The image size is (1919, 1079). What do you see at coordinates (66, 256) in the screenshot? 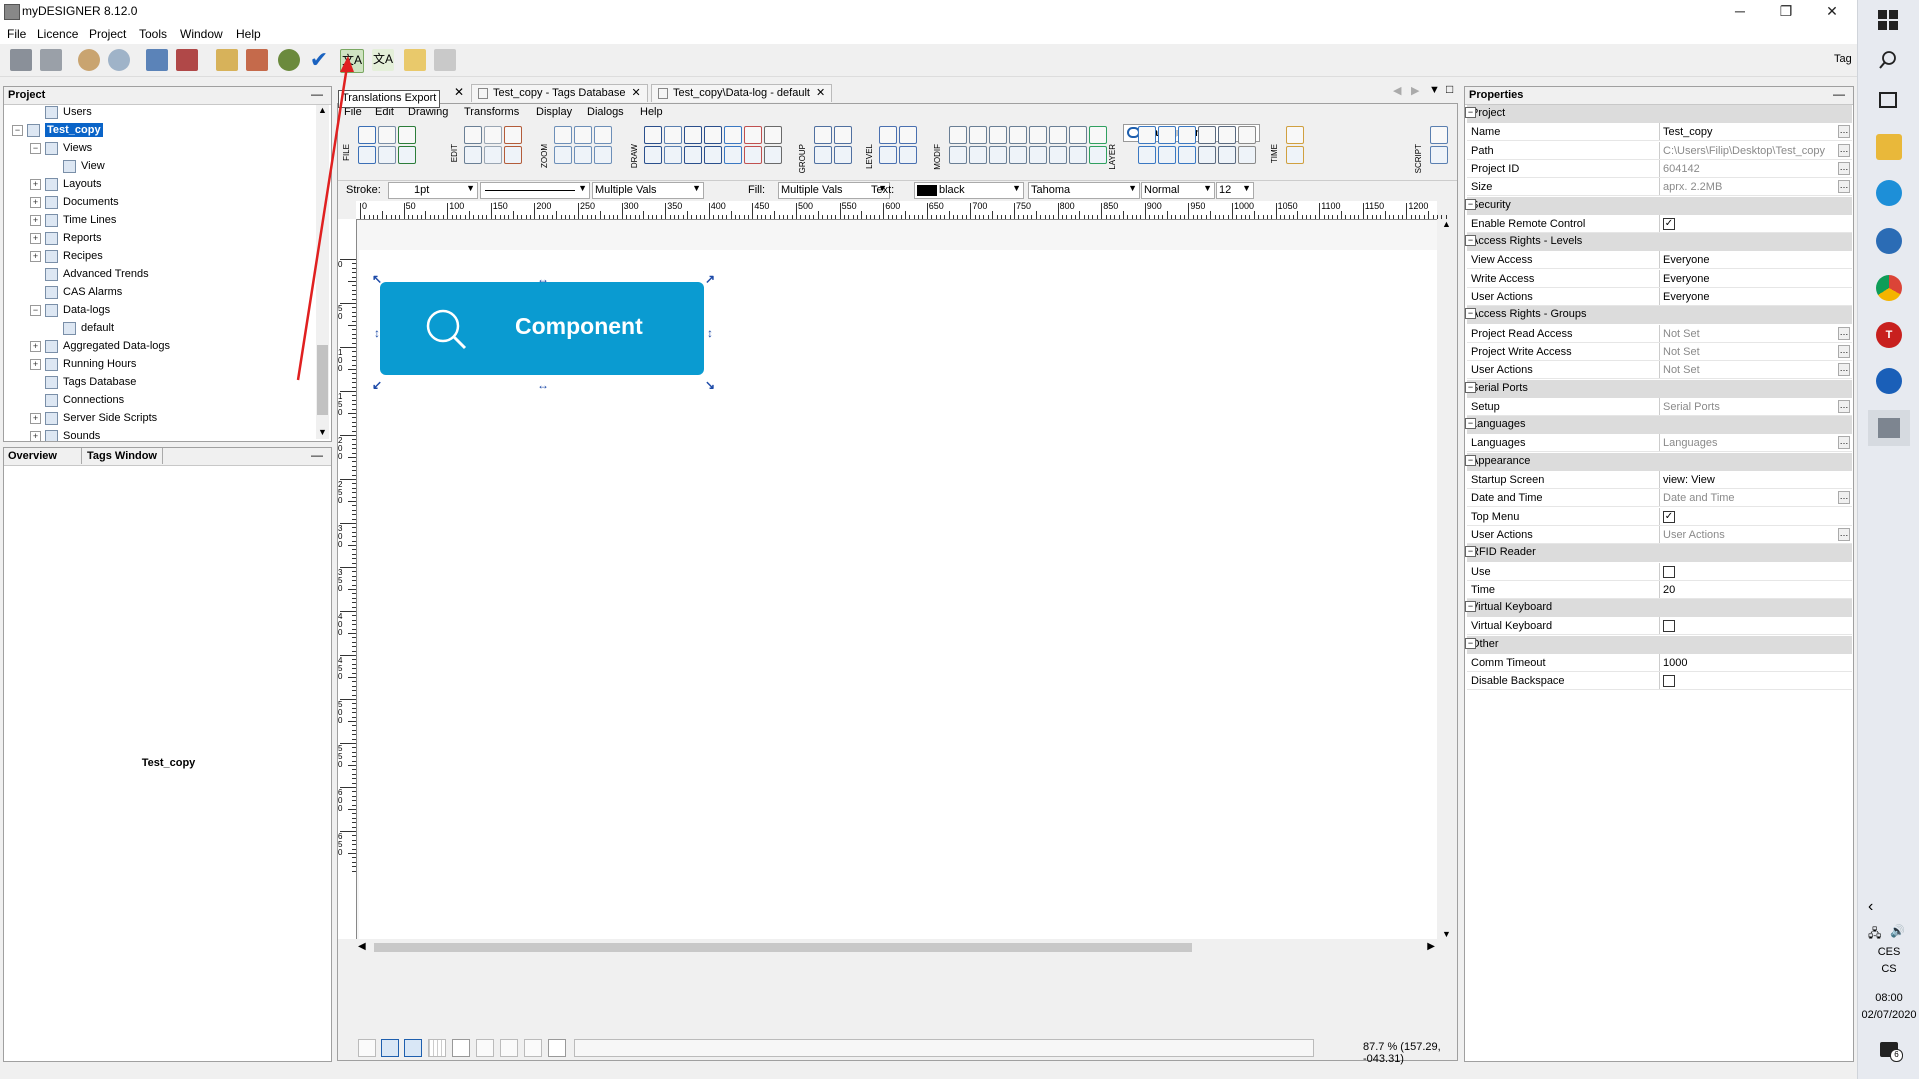
I see `tree-item: + Recipes` at bounding box center [66, 256].